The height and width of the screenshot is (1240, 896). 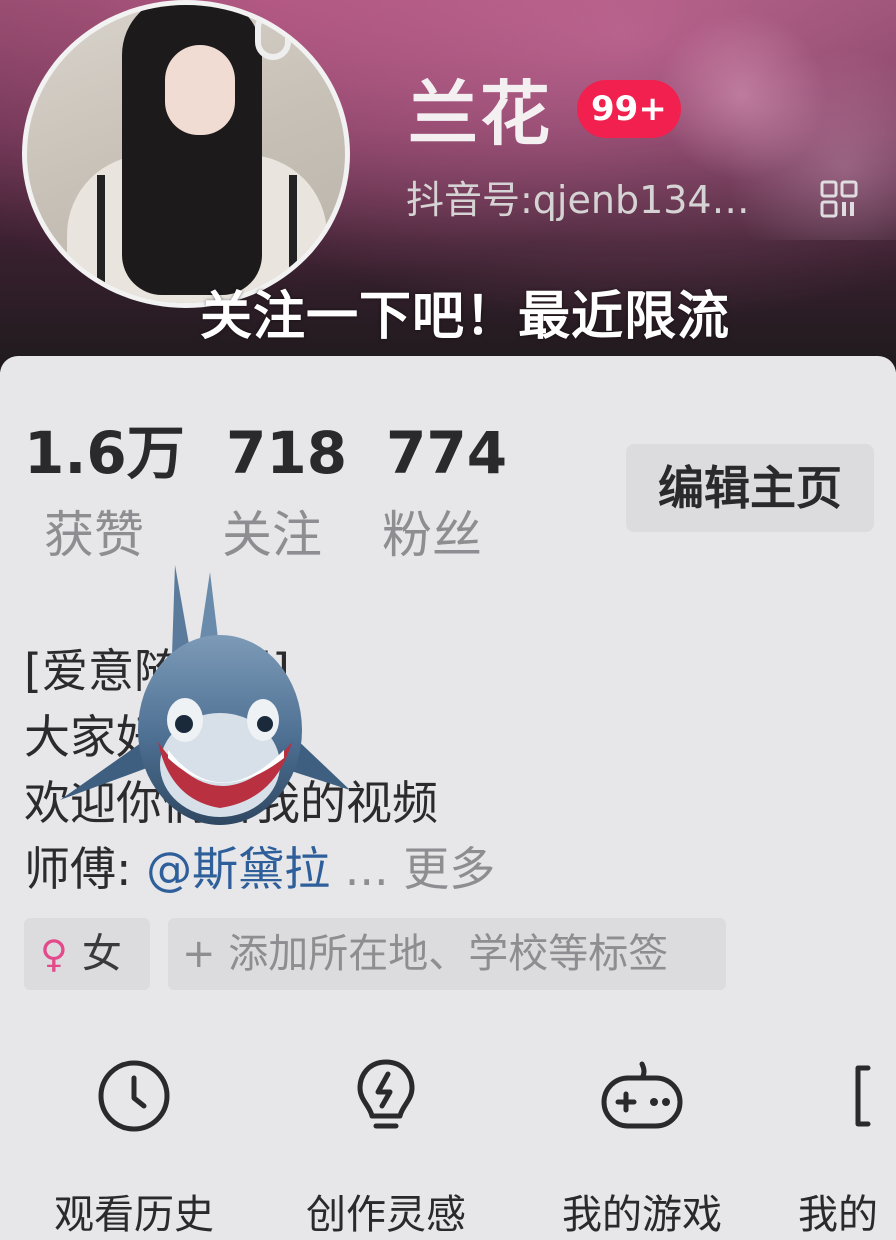 What do you see at coordinates (205, 695) in the screenshot?
I see `shark-sticker` at bounding box center [205, 695].